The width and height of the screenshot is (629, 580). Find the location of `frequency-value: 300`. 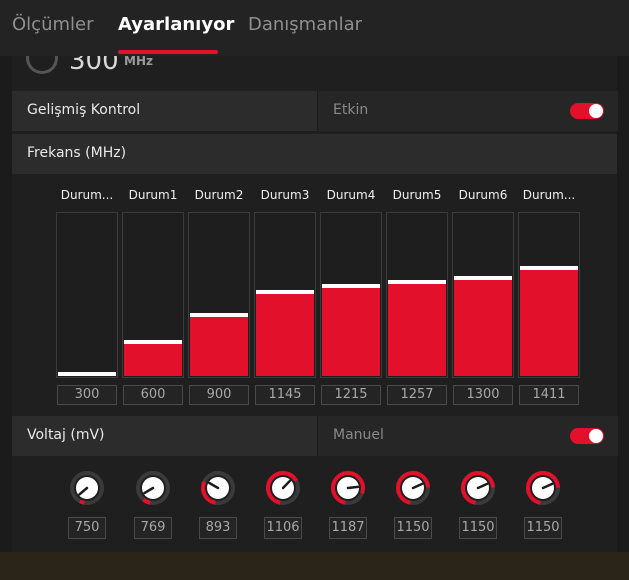

frequency-value: 300 is located at coordinates (87, 395).